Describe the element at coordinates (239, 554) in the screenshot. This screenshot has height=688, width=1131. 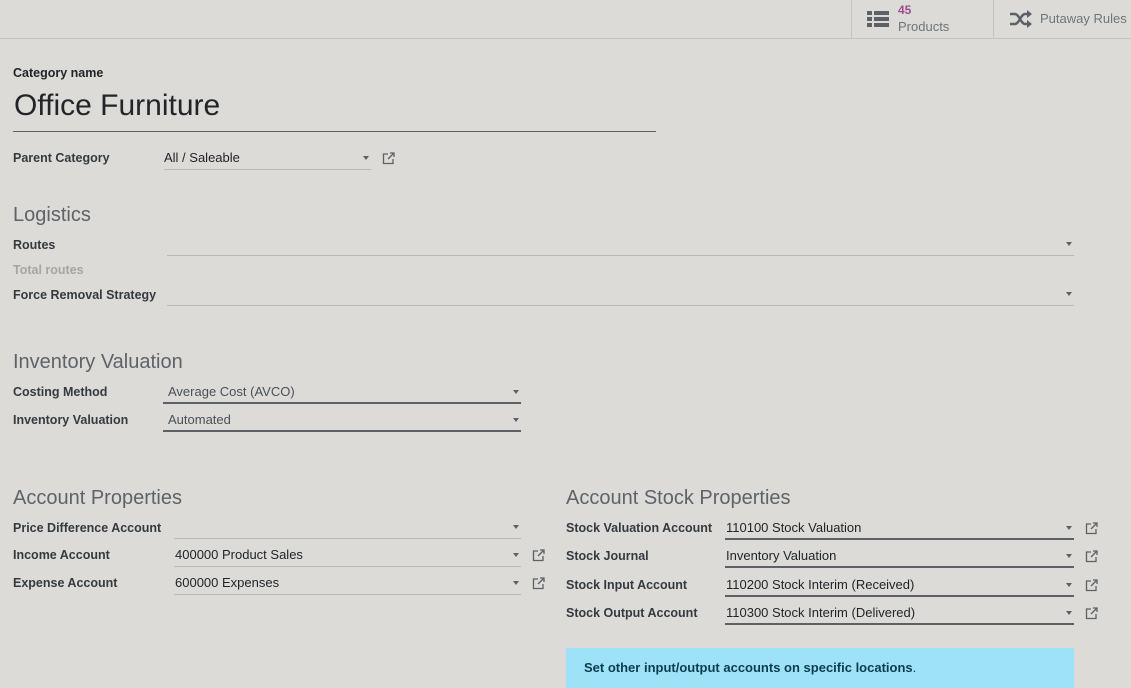
I see `income-account-value: 400000 Product Sales` at that location.